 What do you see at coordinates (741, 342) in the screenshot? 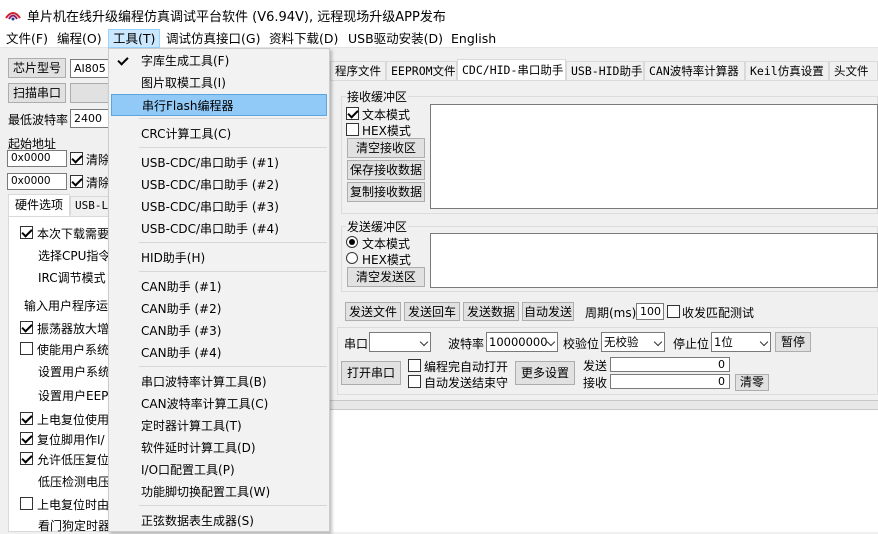
I see `stop-bits-combo: 1位` at bounding box center [741, 342].